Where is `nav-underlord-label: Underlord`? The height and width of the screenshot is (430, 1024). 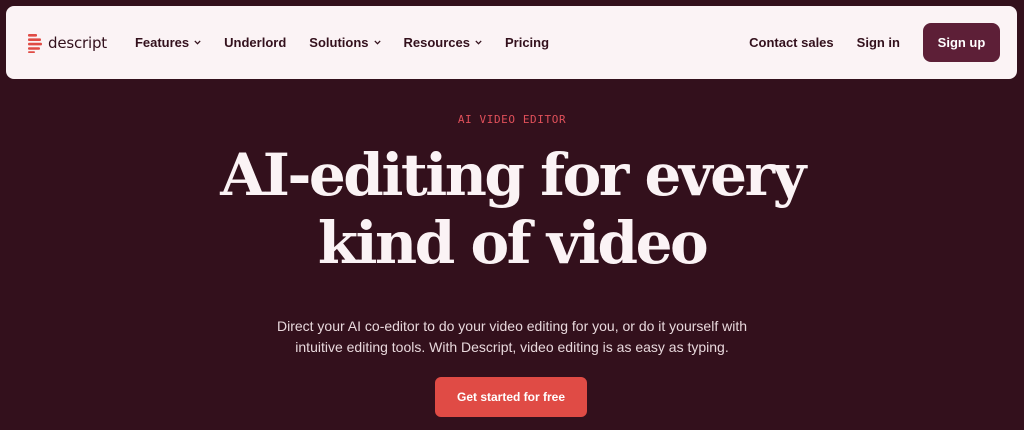 nav-underlord-label: Underlord is located at coordinates (255, 42).